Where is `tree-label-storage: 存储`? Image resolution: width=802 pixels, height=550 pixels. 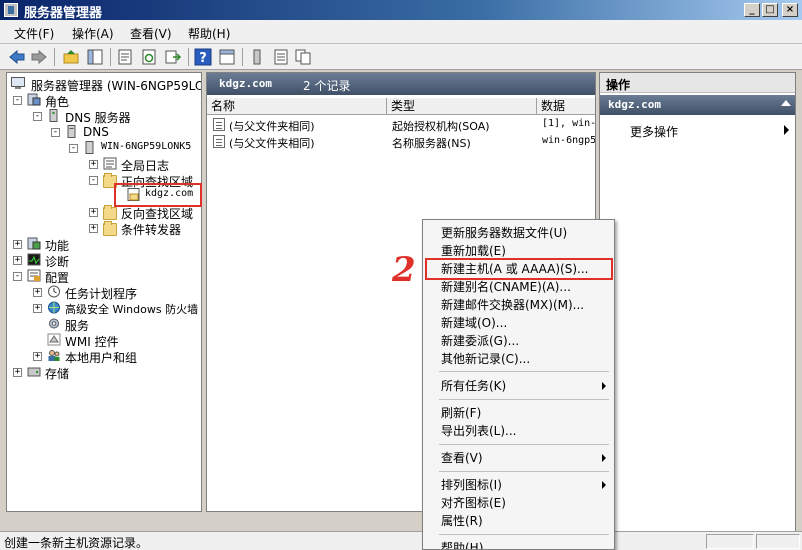
tree-label-storage: 存储 is located at coordinates (57, 374).